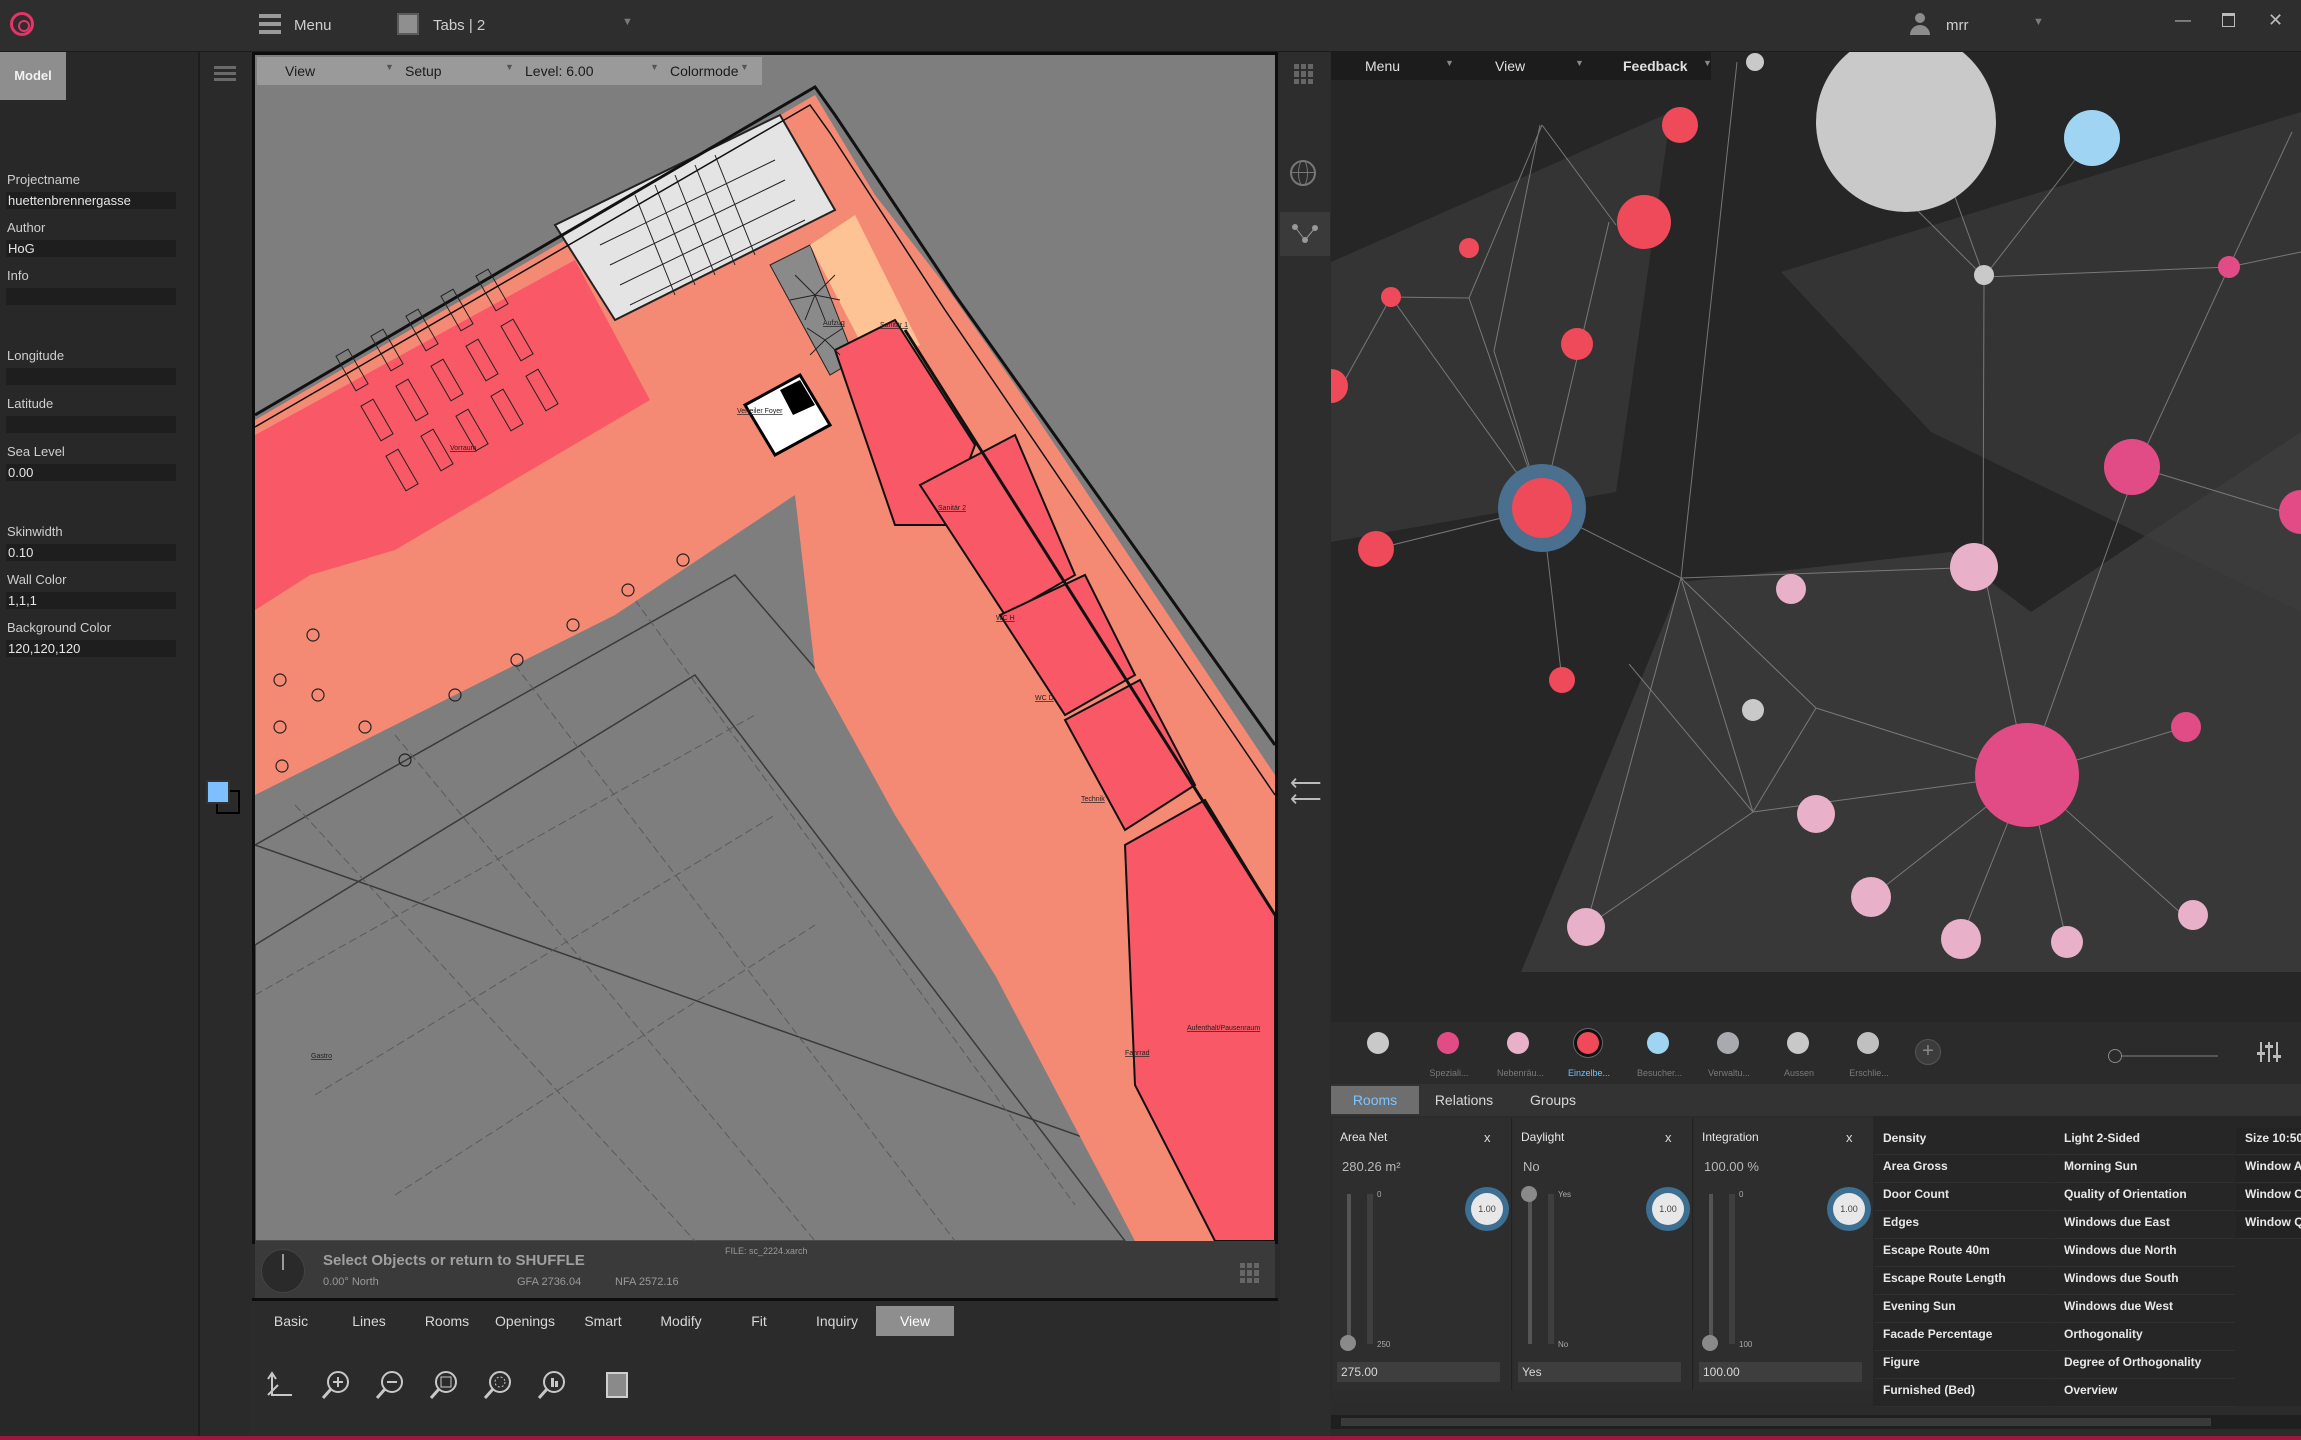 The width and height of the screenshot is (2301, 1440). What do you see at coordinates (91, 600) in the screenshot?
I see `field-input: 1,1,1` at bounding box center [91, 600].